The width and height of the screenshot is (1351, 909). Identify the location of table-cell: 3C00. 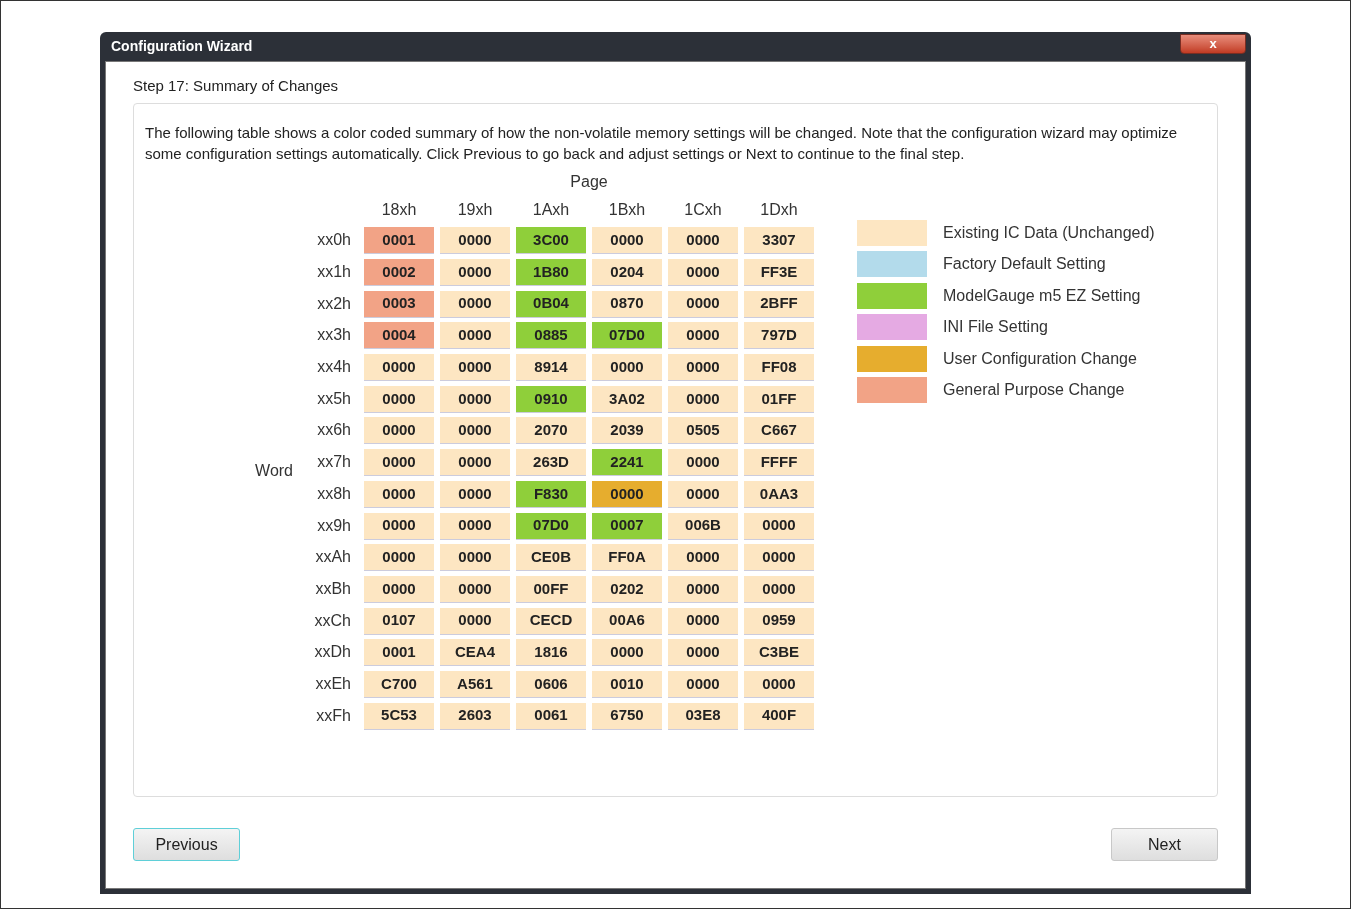
(551, 240).